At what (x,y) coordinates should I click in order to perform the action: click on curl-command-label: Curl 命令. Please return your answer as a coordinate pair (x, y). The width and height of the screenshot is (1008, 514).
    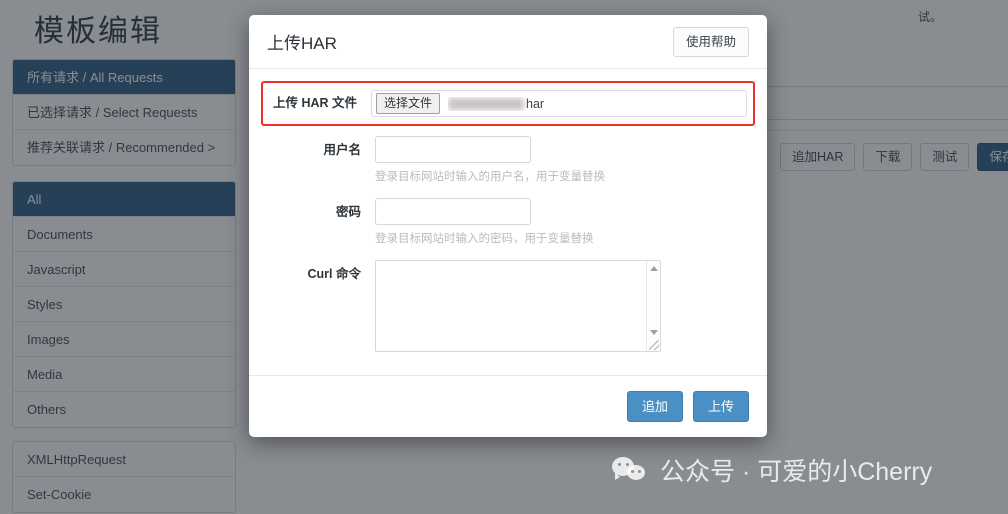
    Looking at the image, I should click on (334, 274).